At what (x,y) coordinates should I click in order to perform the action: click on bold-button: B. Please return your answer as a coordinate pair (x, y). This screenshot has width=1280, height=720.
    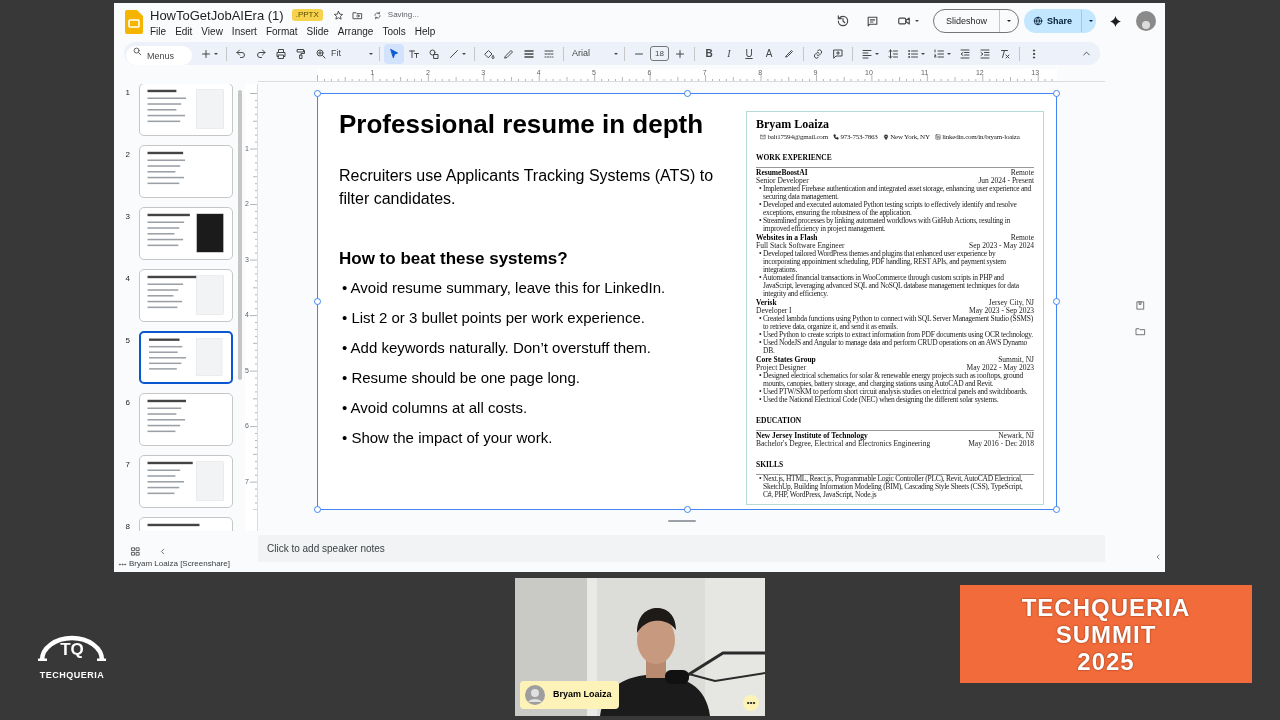
    Looking at the image, I should click on (709, 53).